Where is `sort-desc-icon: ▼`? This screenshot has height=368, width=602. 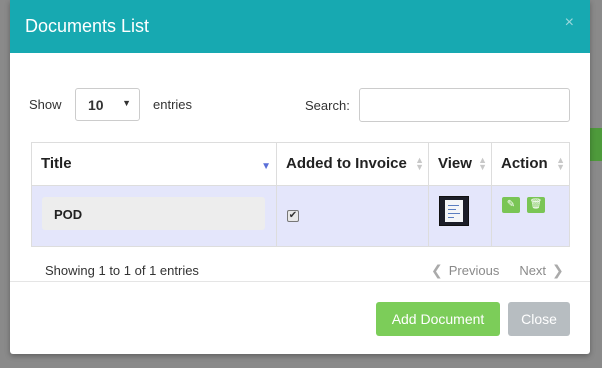
sort-desc-icon: ▼ is located at coordinates (266, 166).